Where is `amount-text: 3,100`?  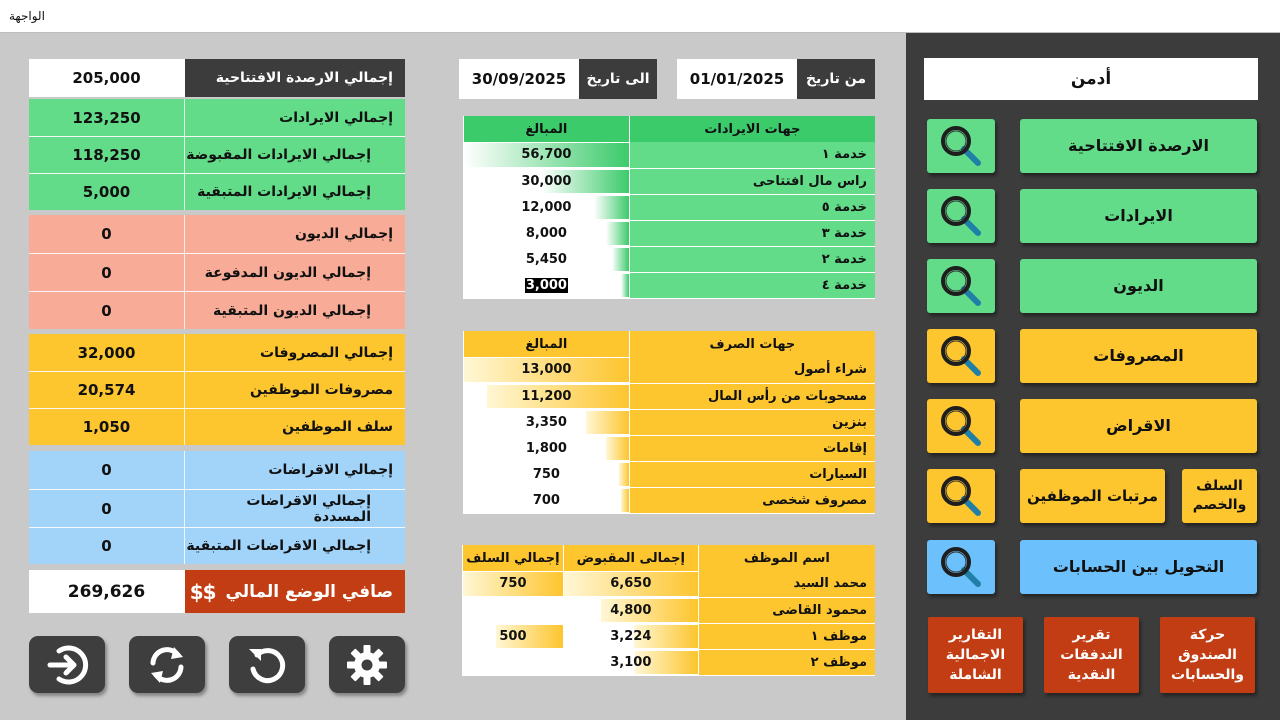
amount-text: 3,100 is located at coordinates (631, 662).